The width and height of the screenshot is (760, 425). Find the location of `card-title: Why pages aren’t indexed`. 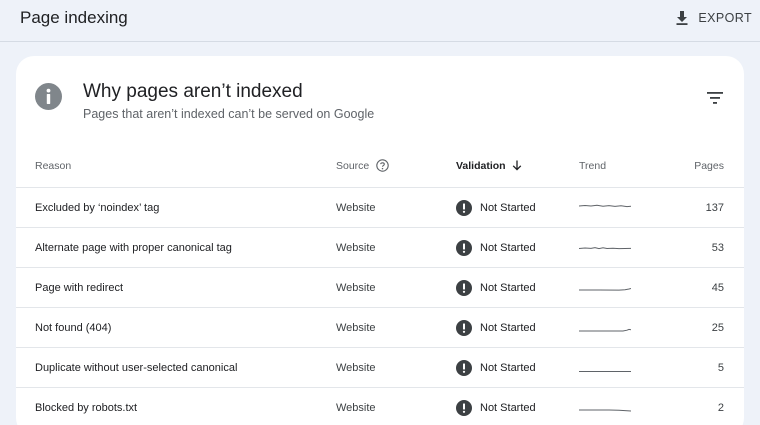

card-title: Why pages aren’t indexed is located at coordinates (193, 91).